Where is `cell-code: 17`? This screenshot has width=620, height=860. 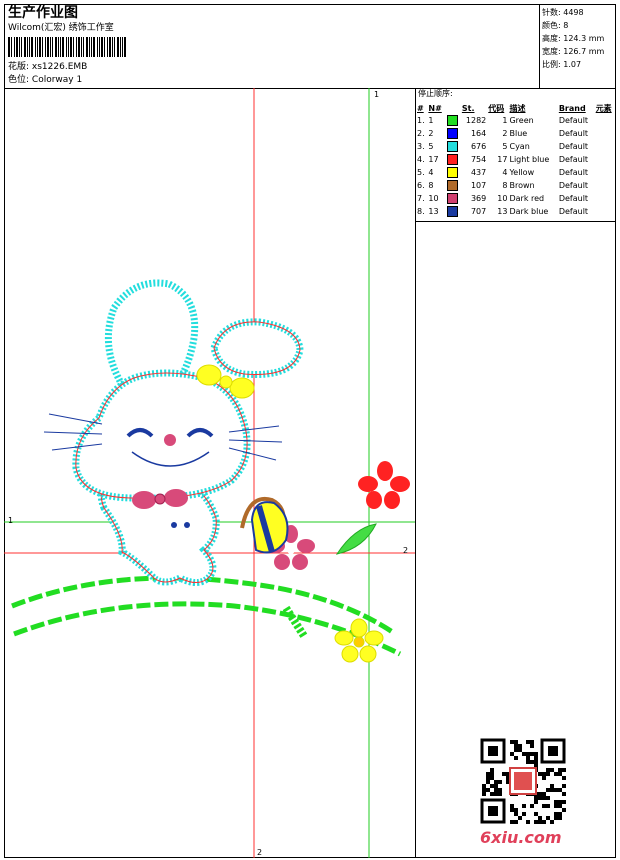 cell-code: 17 is located at coordinates (502, 159).